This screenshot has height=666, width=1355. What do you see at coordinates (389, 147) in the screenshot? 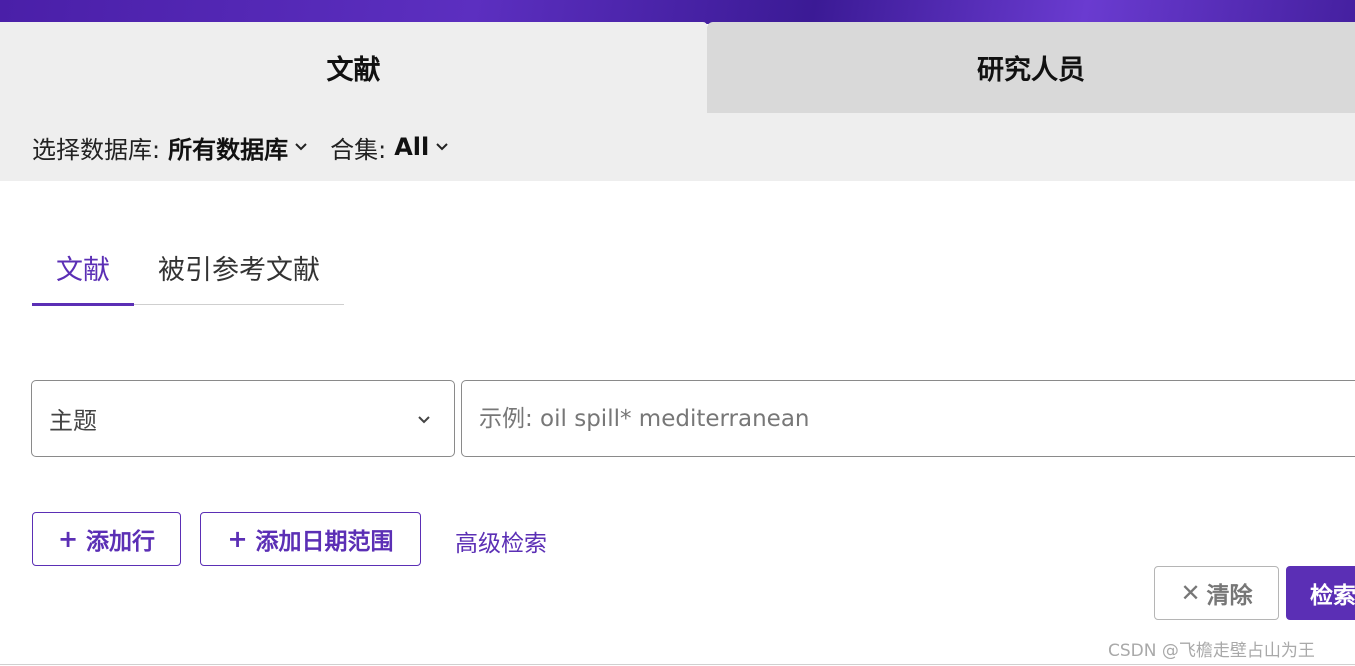
I see `collection-selector: 合集: All` at bounding box center [389, 147].